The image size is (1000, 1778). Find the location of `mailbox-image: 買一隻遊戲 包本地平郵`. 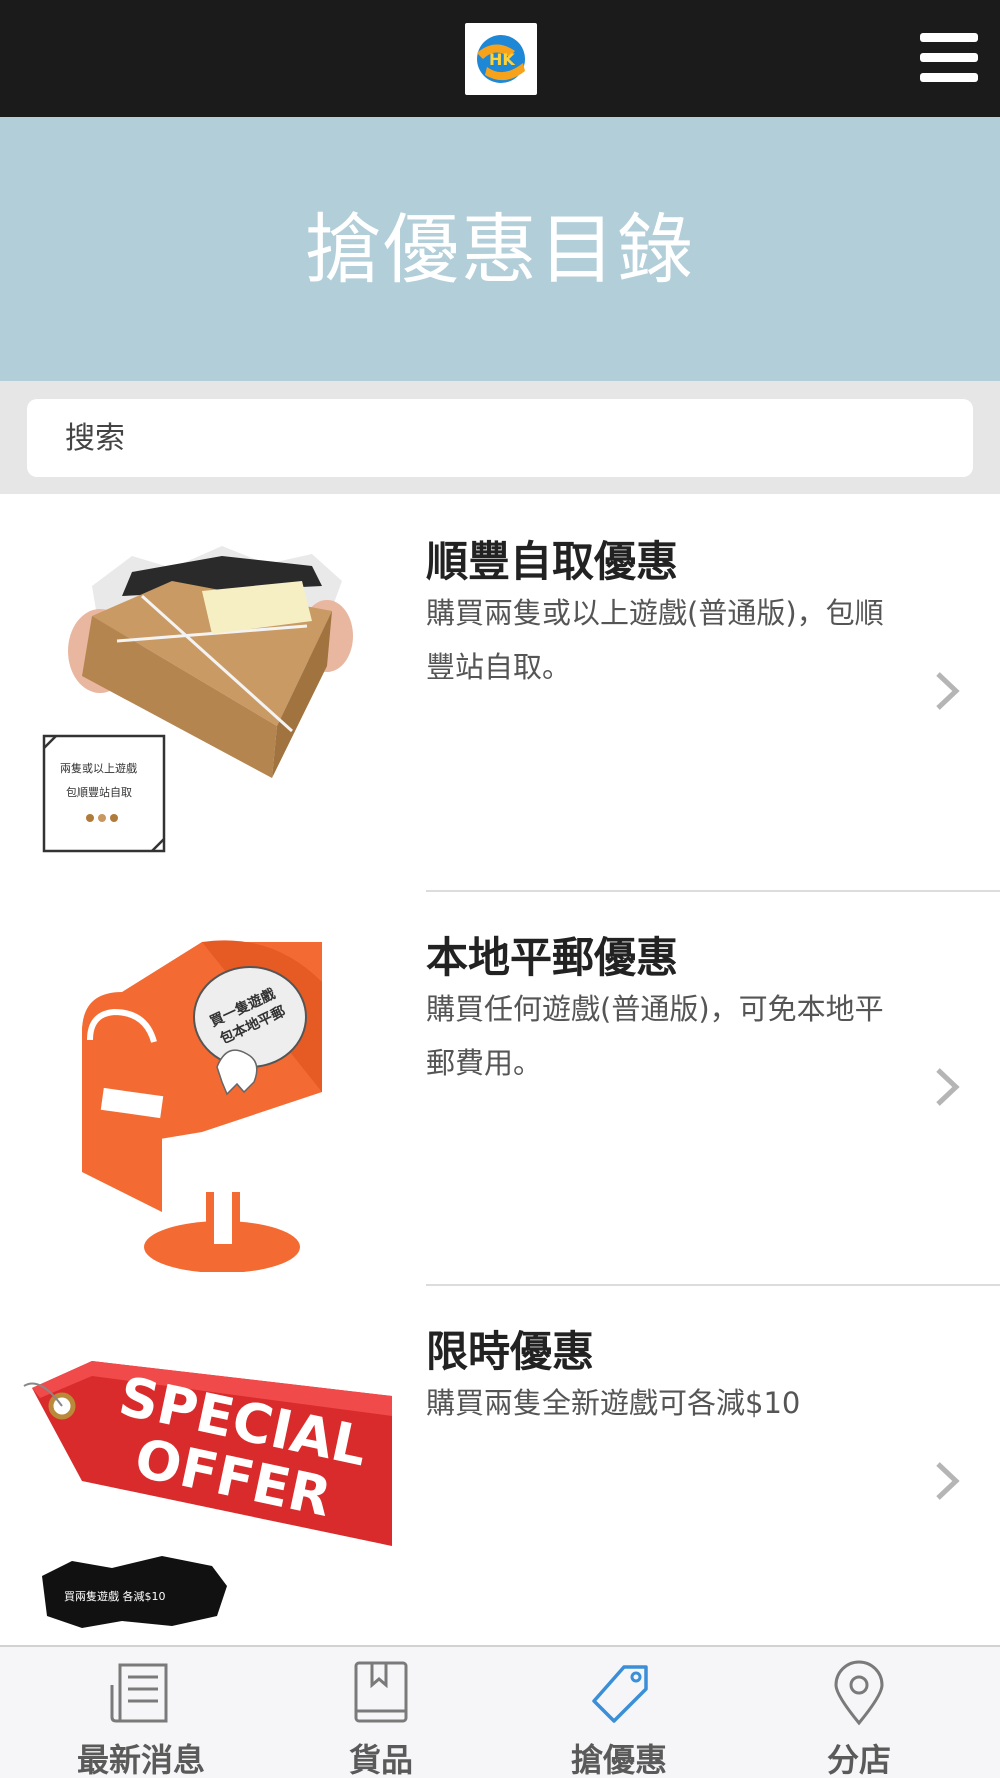

mailbox-image: 買一隻遊戲 包本地平郵 is located at coordinates (207, 1097).